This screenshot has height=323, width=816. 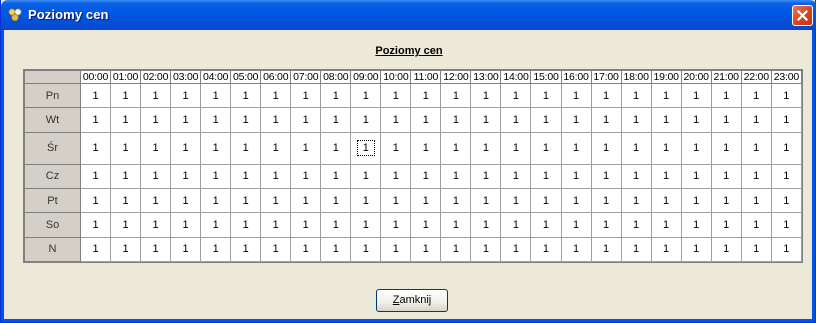 What do you see at coordinates (306, 77) in the screenshot?
I see `hour-column-header: 07:00` at bounding box center [306, 77].